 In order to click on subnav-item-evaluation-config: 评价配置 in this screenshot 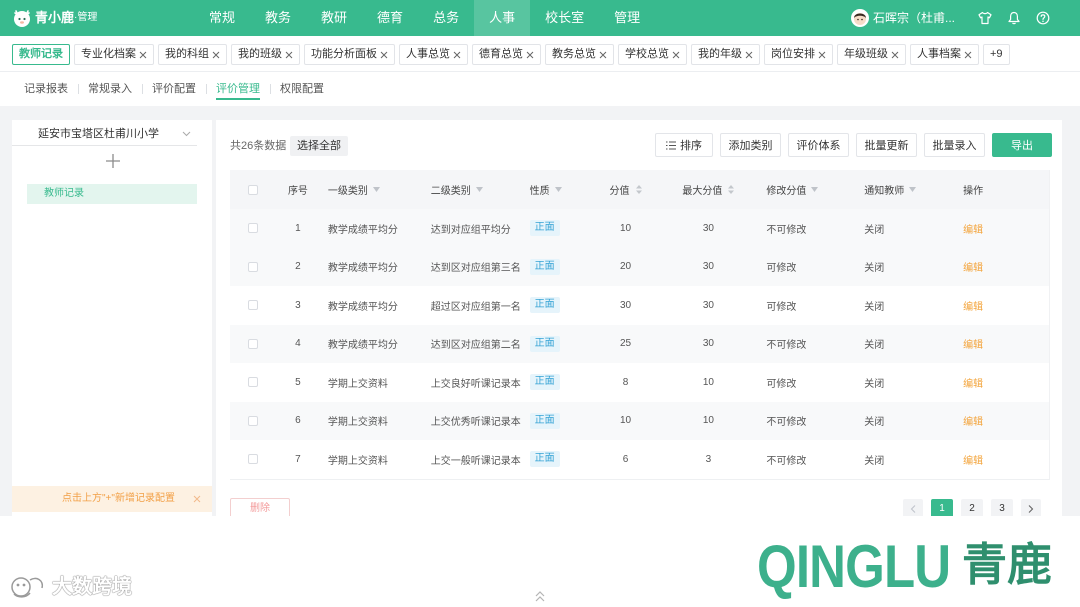, I will do `click(174, 90)`.